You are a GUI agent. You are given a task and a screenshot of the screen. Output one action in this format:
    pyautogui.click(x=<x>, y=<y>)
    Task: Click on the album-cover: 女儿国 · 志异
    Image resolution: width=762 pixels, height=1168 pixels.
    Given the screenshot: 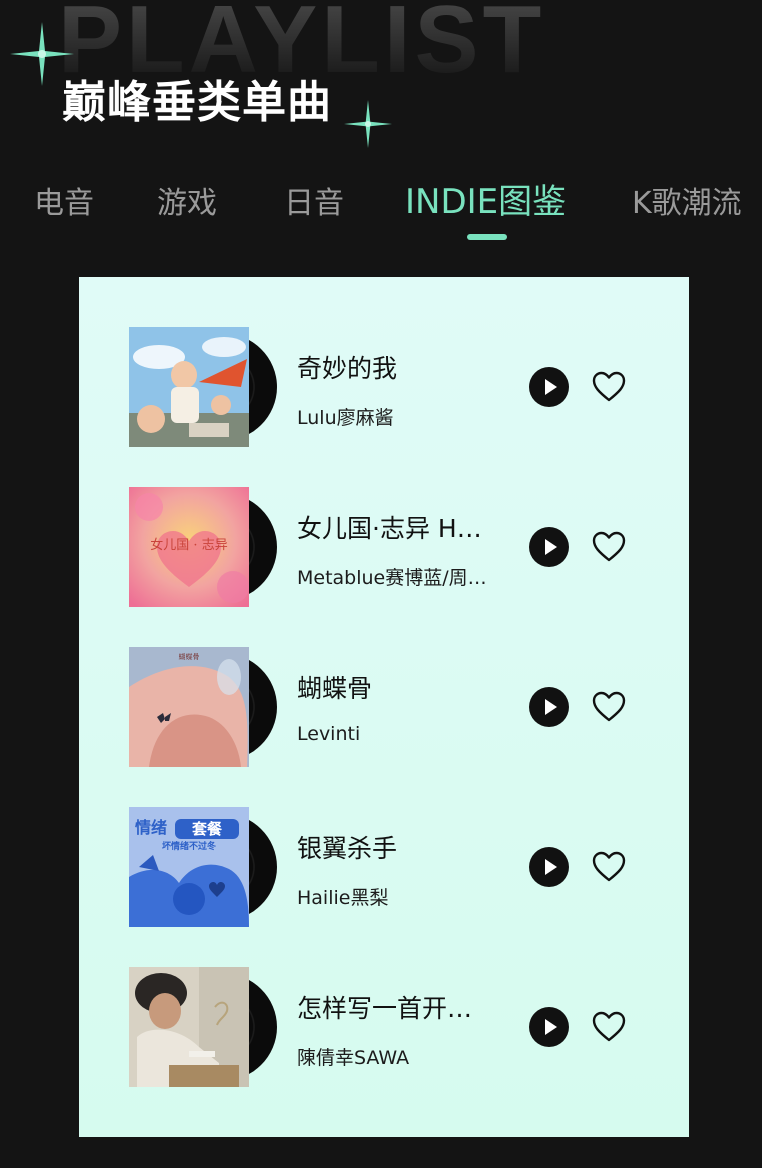 What is the action you would take?
    pyautogui.click(x=189, y=547)
    